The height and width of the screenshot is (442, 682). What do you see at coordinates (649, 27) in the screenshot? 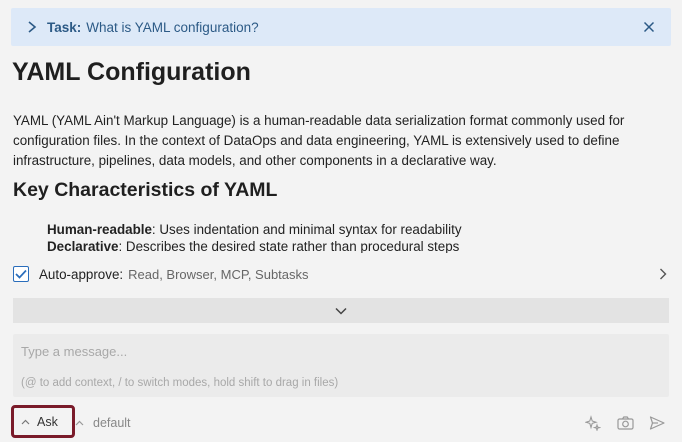
I see `close-icon` at bounding box center [649, 27].